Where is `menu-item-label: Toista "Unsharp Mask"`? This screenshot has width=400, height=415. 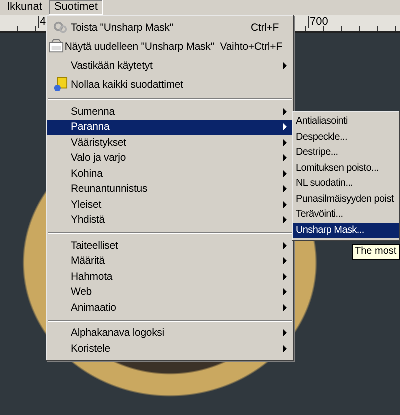 menu-item-label: Toista "Unsharp Mask" is located at coordinates (122, 28).